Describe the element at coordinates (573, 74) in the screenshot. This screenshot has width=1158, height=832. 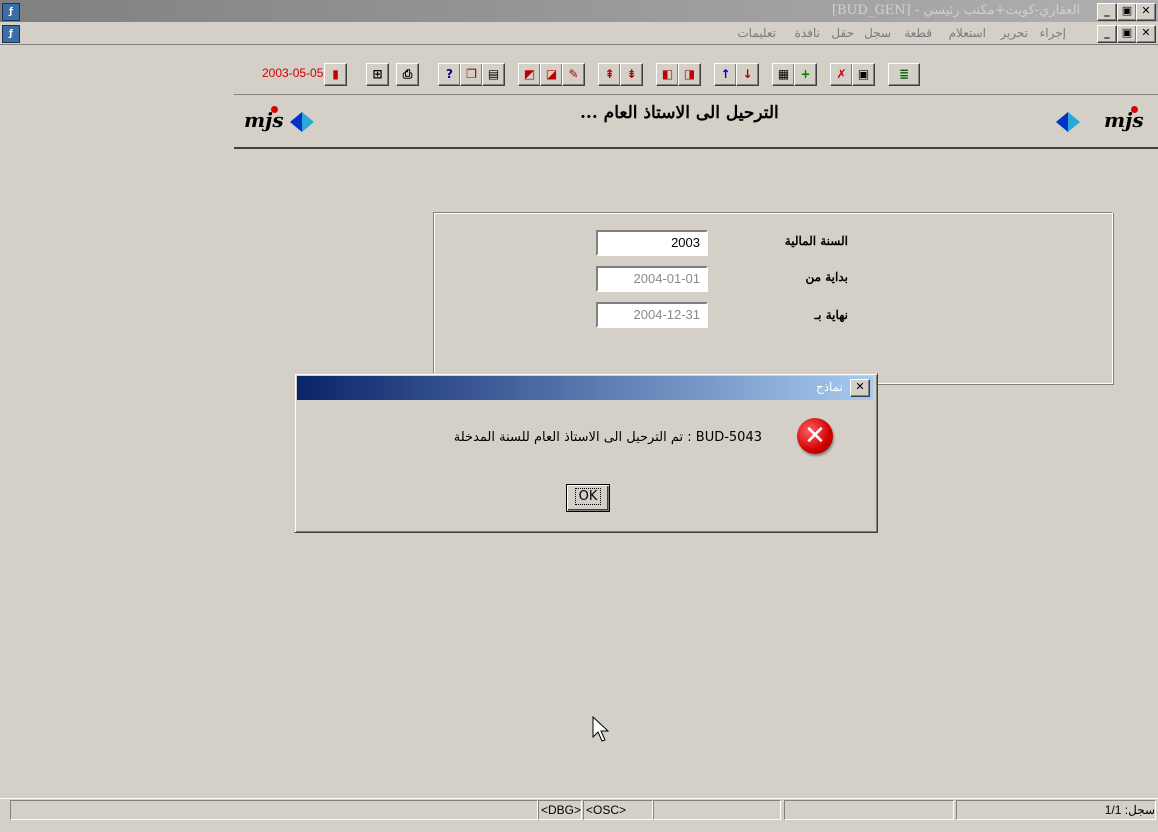
I see `edit-icon: ✎` at that location.